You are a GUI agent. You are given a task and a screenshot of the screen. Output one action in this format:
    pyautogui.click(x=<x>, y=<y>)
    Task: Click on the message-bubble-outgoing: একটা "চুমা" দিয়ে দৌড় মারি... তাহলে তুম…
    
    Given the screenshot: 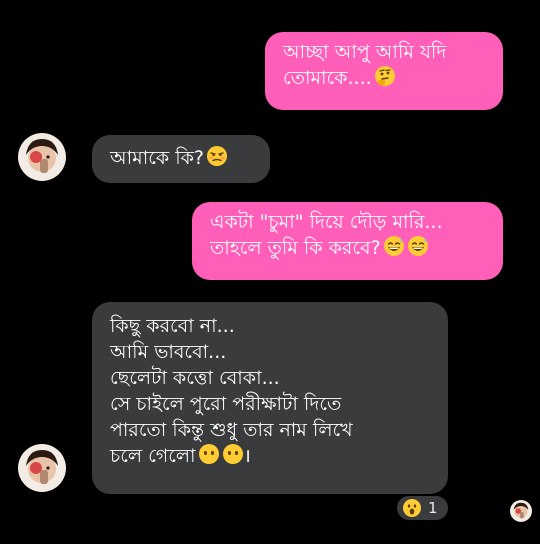 What is the action you would take?
    pyautogui.click(x=347, y=241)
    